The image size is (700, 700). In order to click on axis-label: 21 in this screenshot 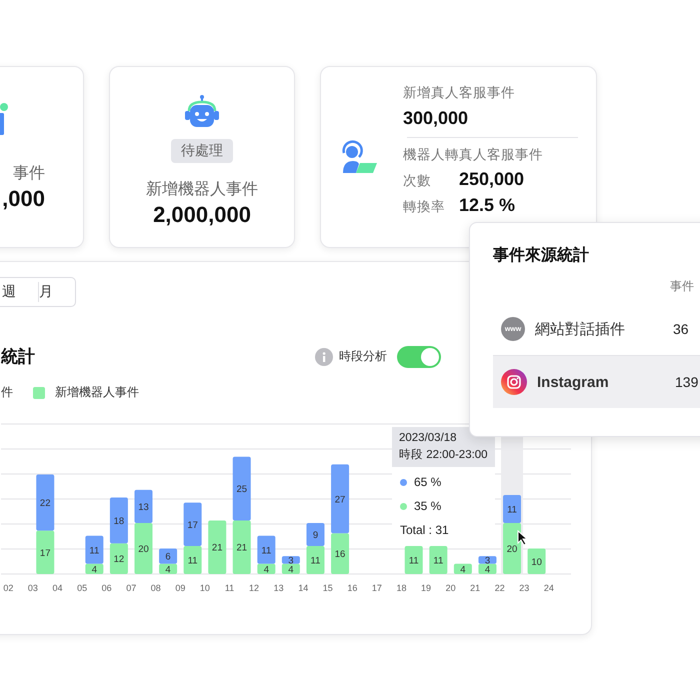, I will do `click(475, 588)`.